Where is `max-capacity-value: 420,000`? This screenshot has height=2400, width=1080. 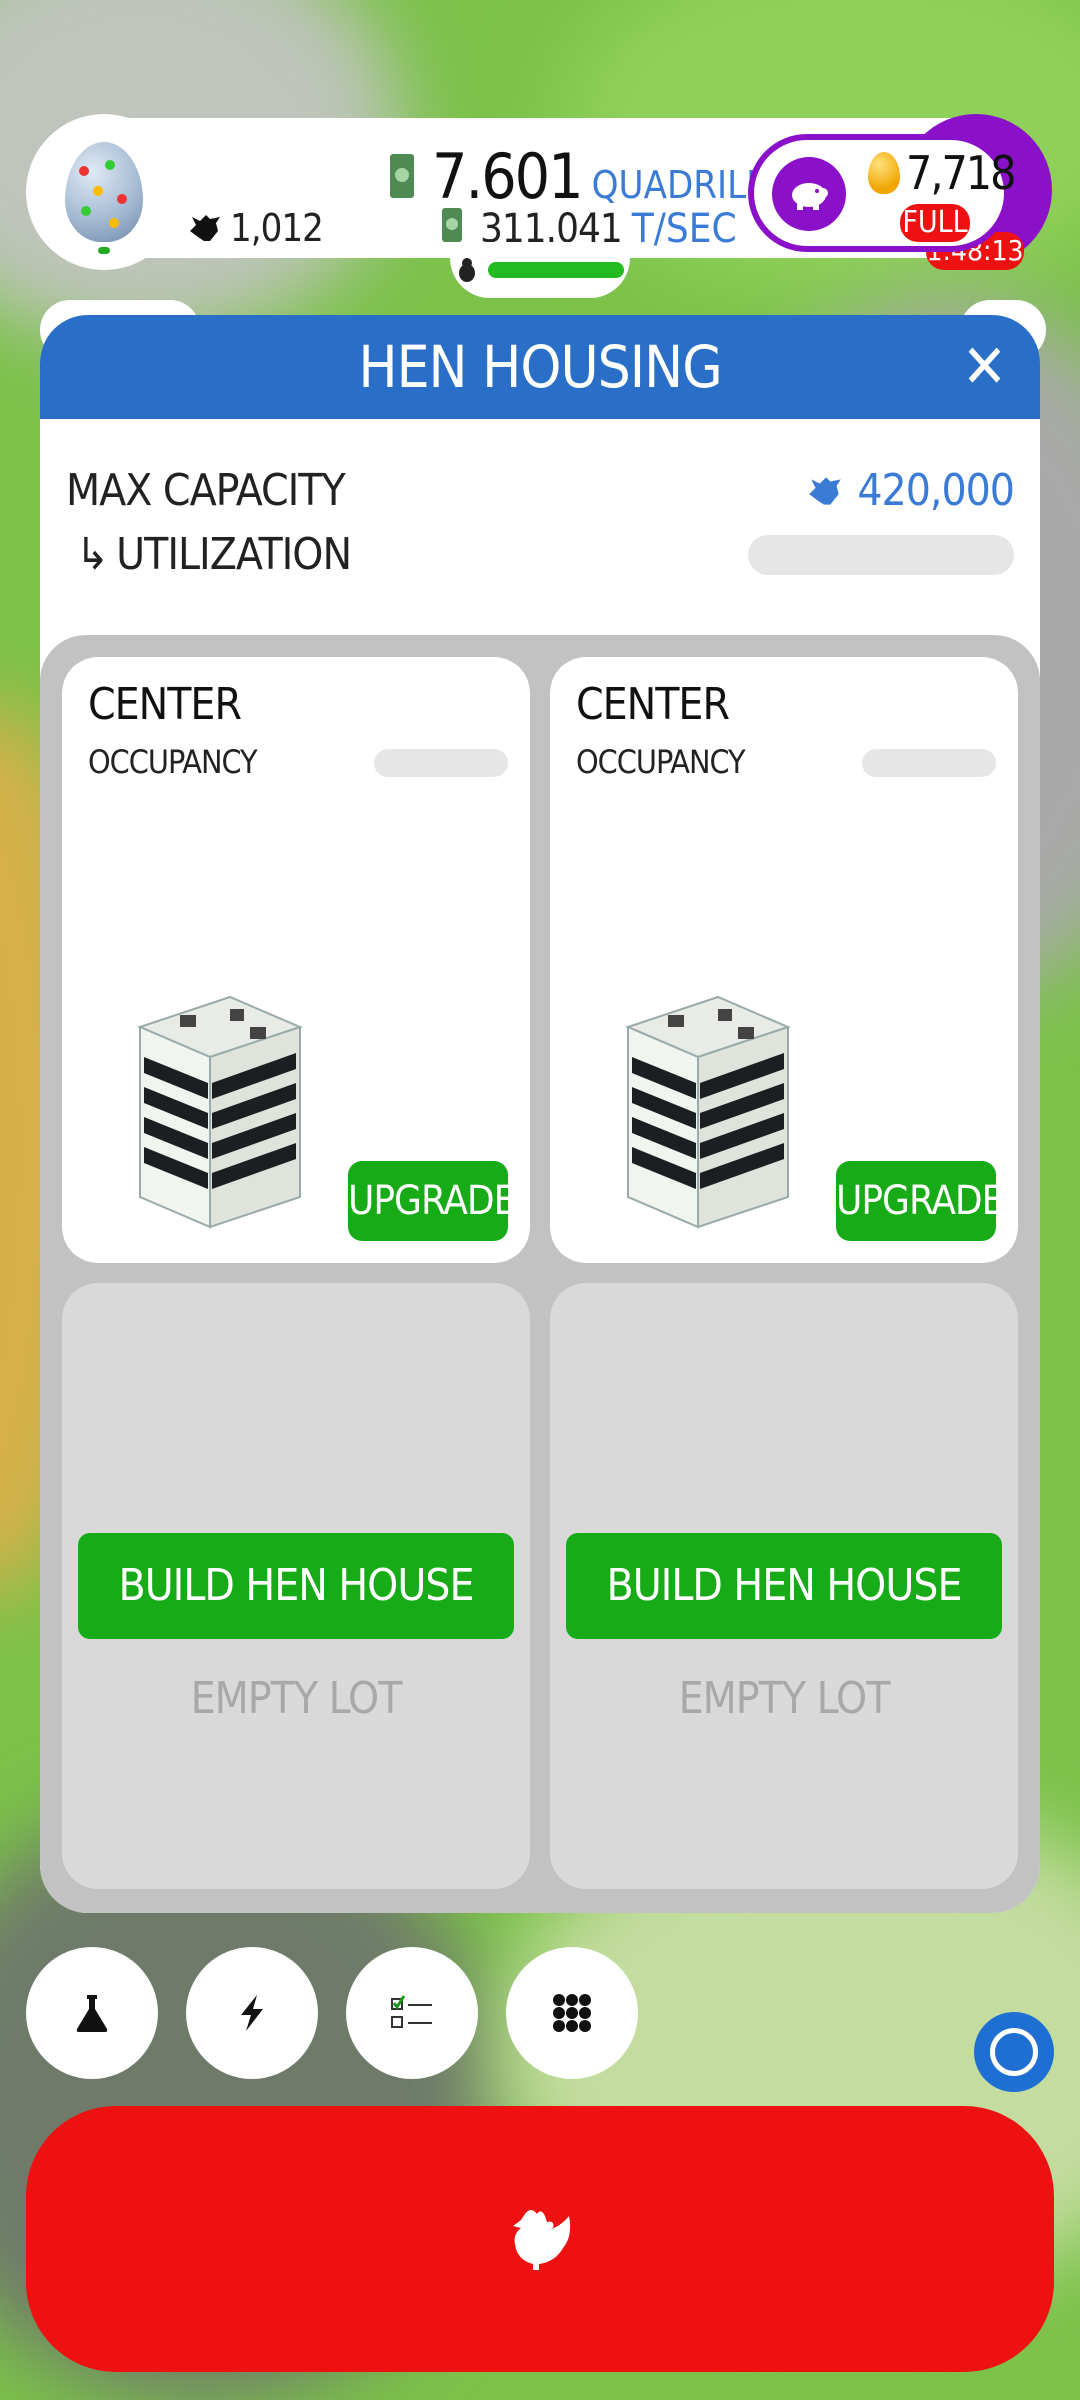 max-capacity-value: 420,000 is located at coordinates (910, 490).